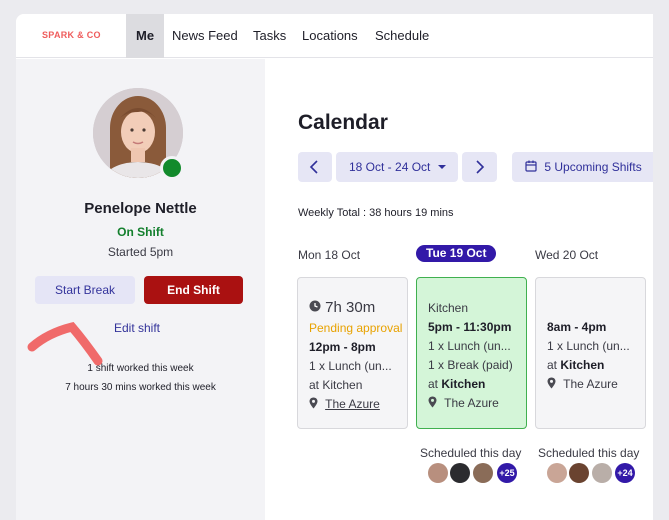  I want to click on shift-time: 5pm - 11:30pm, so click(469, 327).